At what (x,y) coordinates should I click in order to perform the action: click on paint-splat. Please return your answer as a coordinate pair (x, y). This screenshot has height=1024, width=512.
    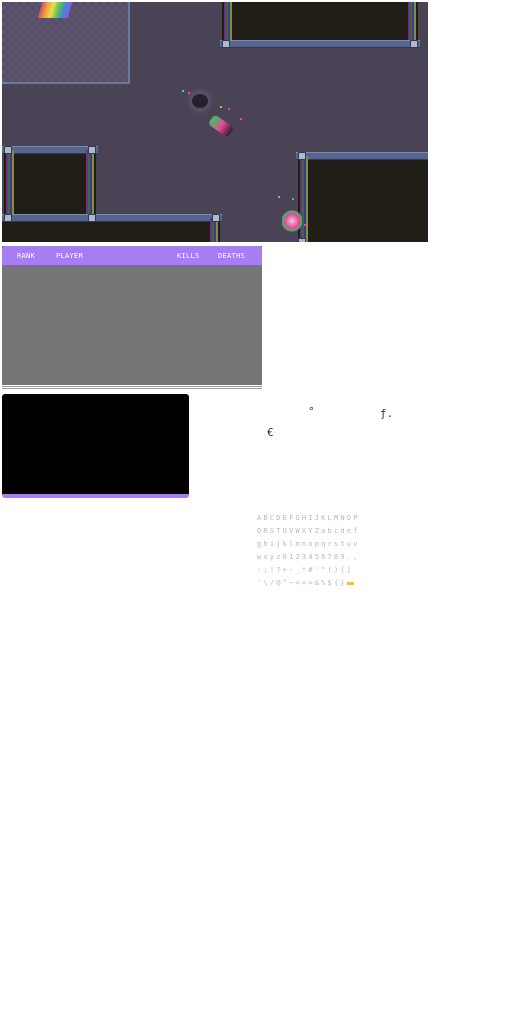
    Looking at the image, I should click on (292, 221).